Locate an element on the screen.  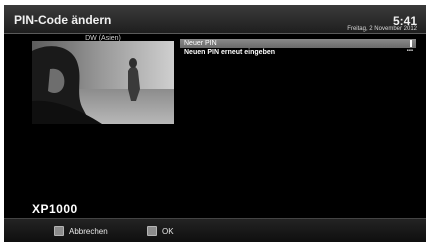
video-preview is located at coordinates (103, 82).